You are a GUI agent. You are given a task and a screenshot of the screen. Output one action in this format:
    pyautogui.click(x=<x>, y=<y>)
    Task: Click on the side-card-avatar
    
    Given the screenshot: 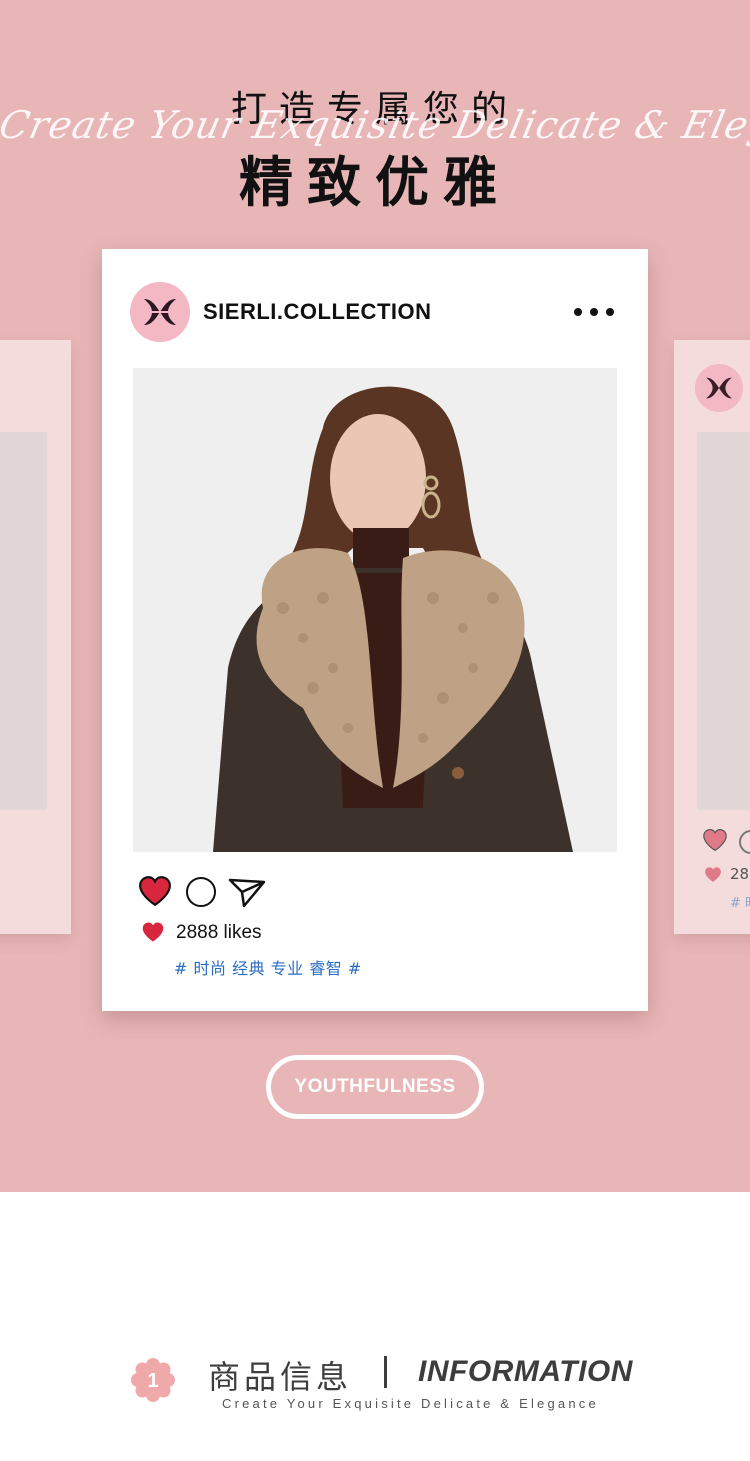 What is the action you would take?
    pyautogui.click(x=719, y=388)
    